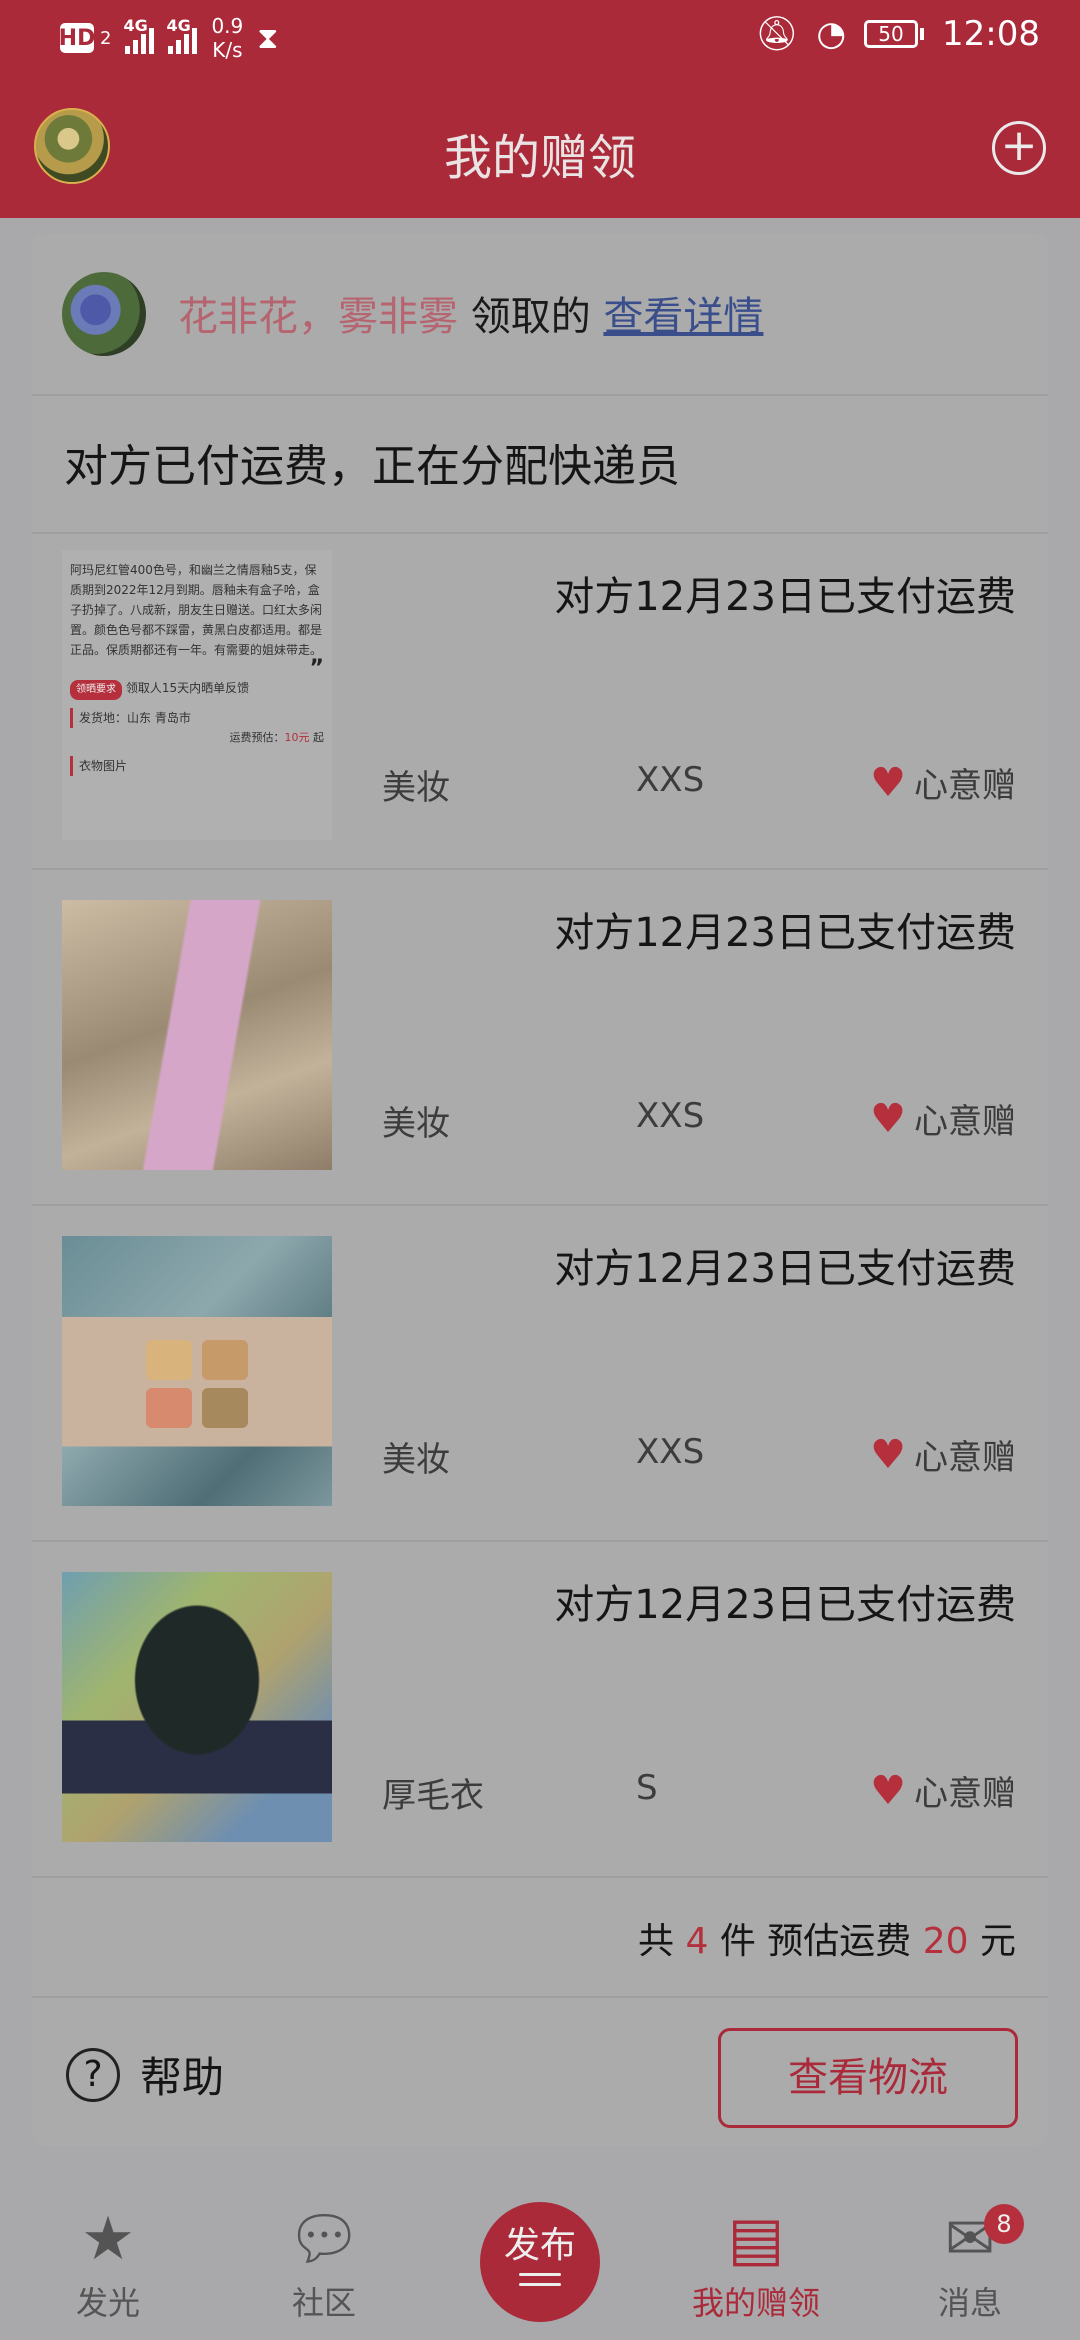  I want to click on order-summary: 共 4 件 预估运费 20 元, so click(827, 1941).